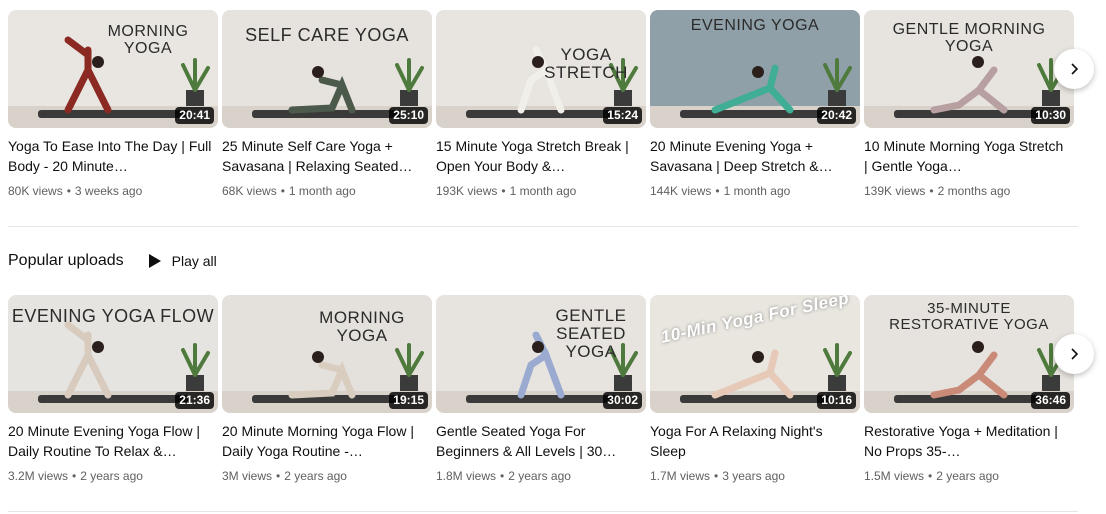 This screenshot has height=514, width=1106. I want to click on play-icon, so click(154, 261).